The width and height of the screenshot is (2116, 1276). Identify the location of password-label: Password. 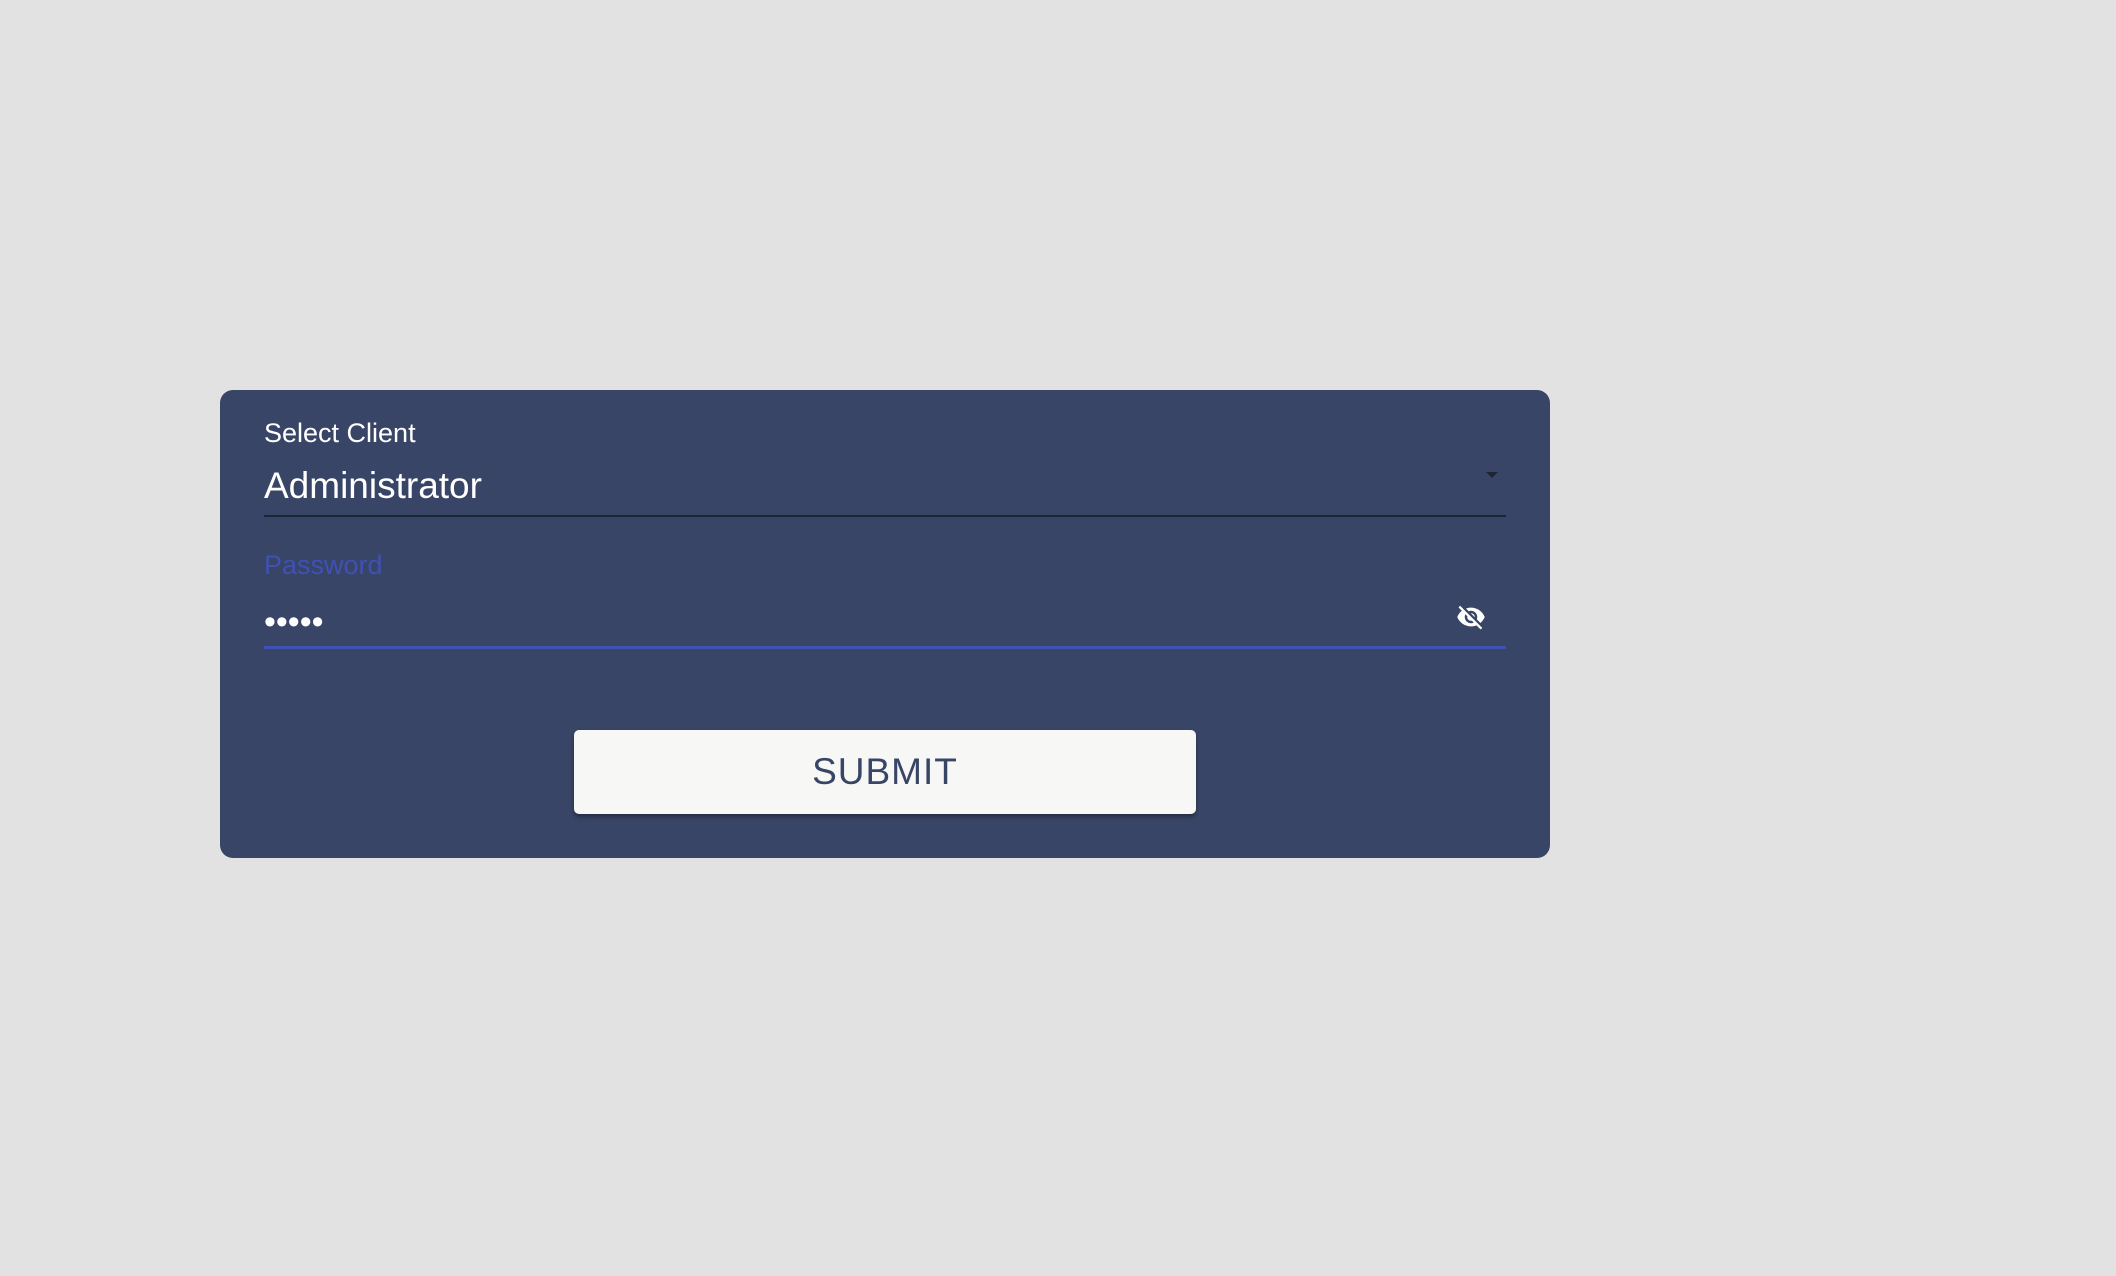
(323, 565).